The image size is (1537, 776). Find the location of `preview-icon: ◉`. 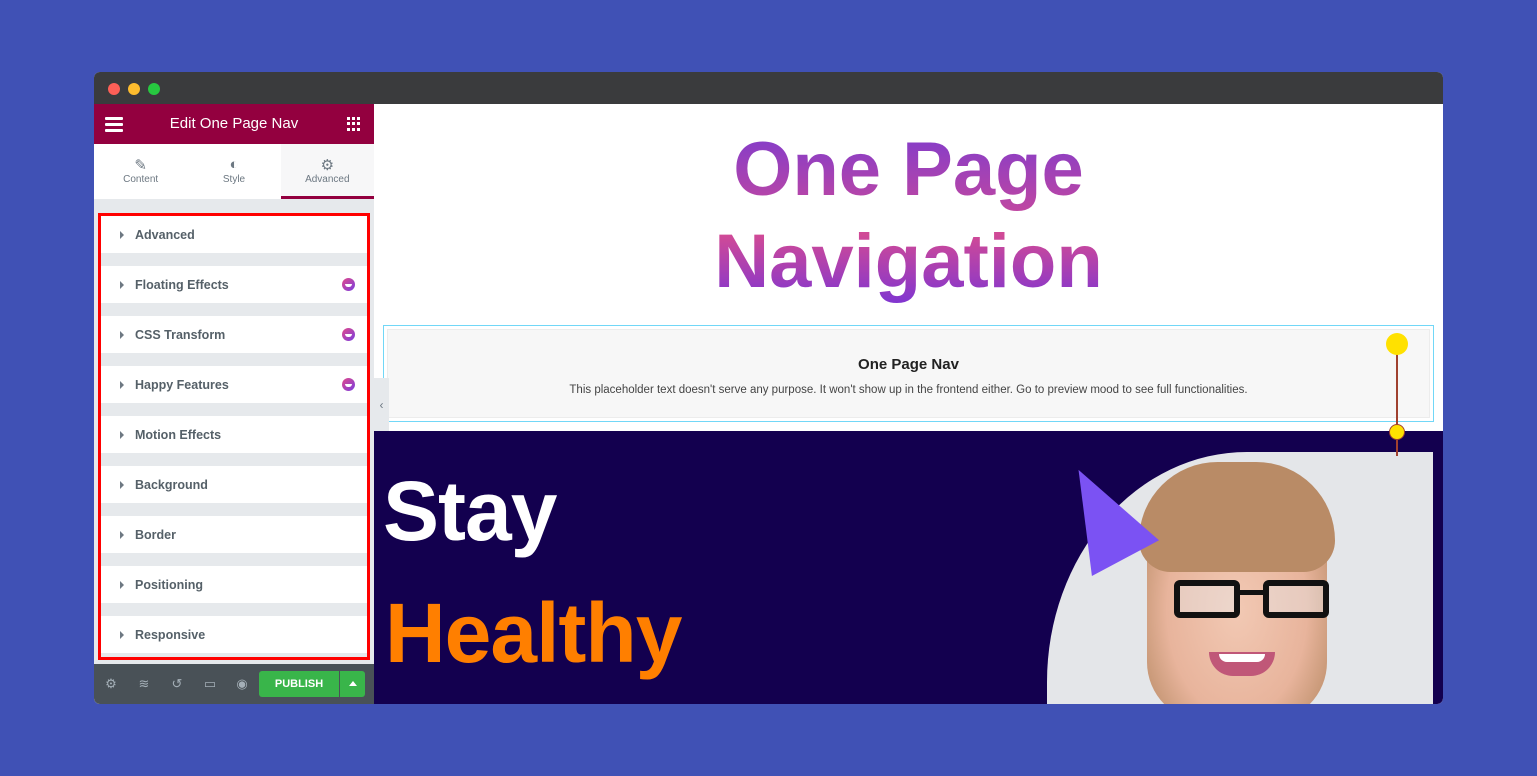

preview-icon: ◉ is located at coordinates (242, 684).